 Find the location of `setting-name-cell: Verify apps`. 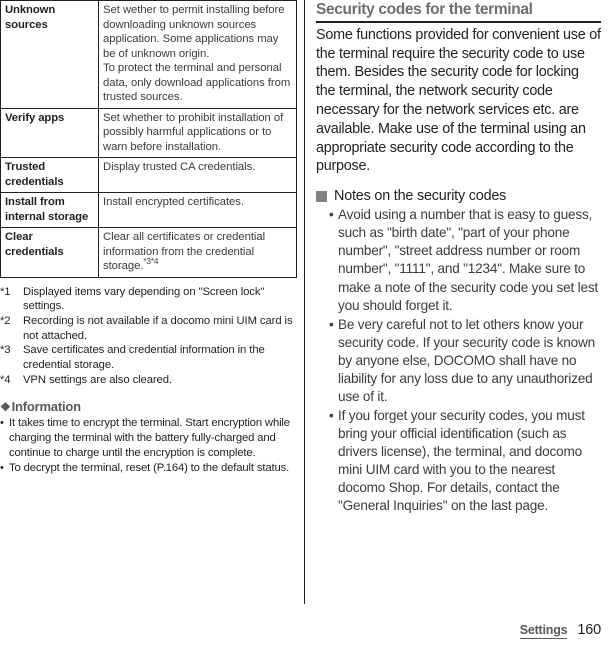

setting-name-cell: Verify apps is located at coordinates (49, 133).